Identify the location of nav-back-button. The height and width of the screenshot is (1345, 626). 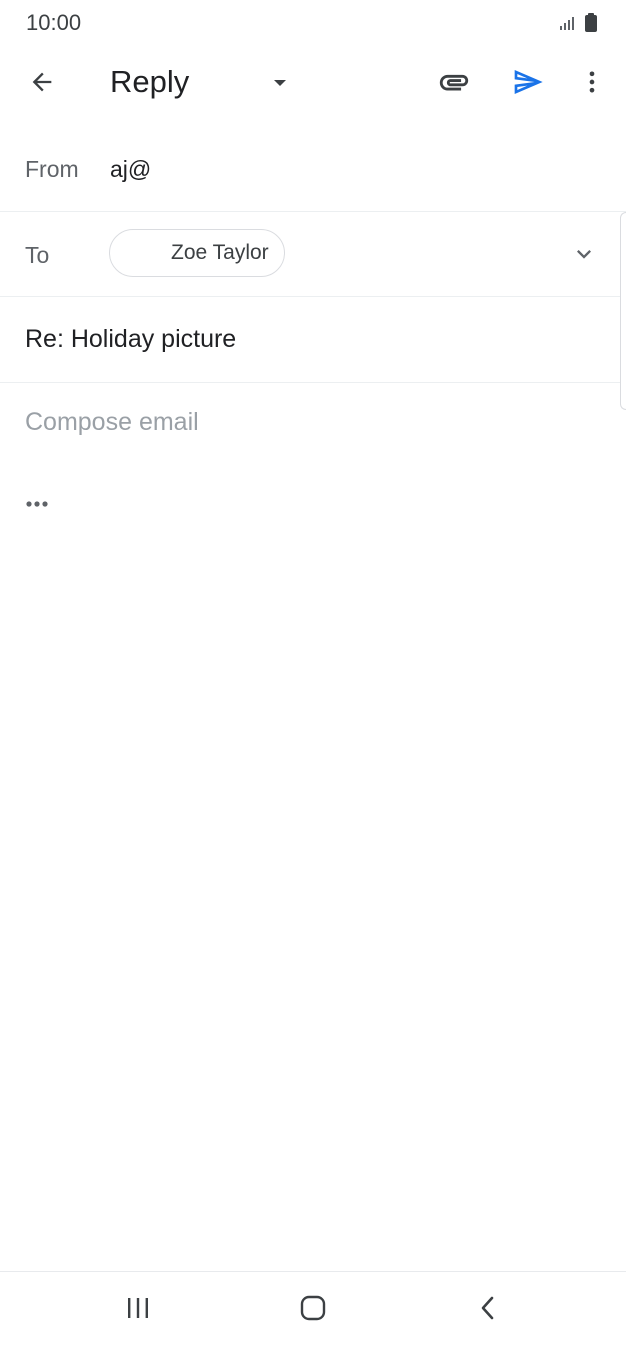
(488, 1308).